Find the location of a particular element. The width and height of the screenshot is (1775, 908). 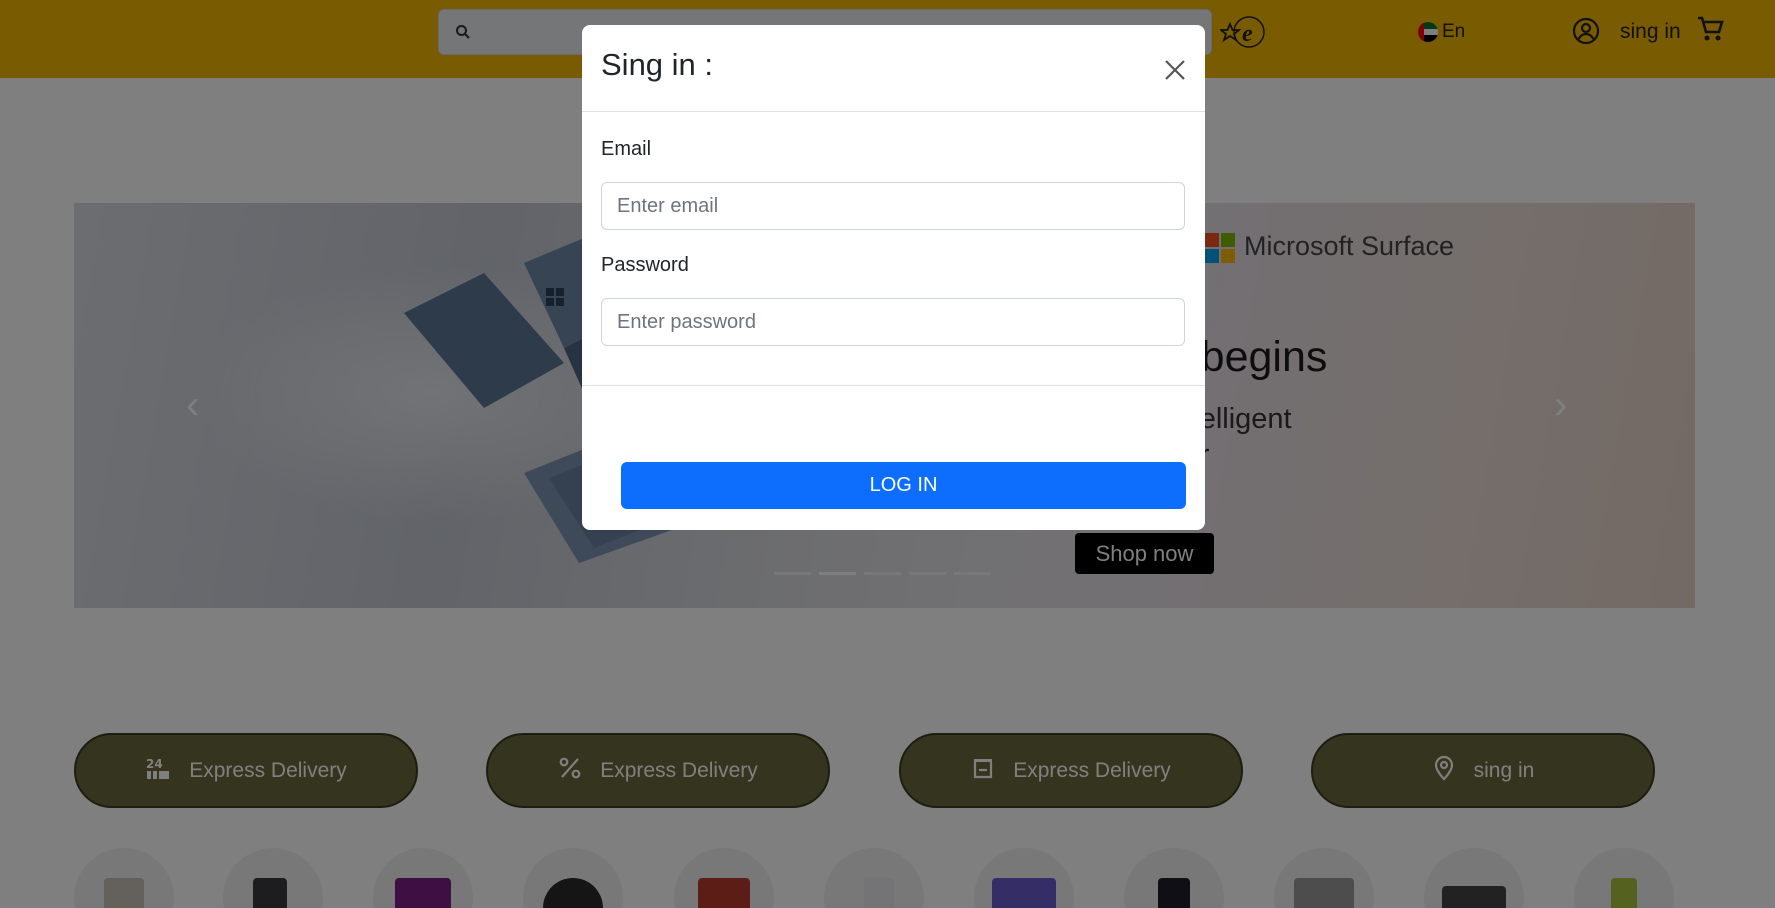

modal-footer-divider is located at coordinates (893, 385).